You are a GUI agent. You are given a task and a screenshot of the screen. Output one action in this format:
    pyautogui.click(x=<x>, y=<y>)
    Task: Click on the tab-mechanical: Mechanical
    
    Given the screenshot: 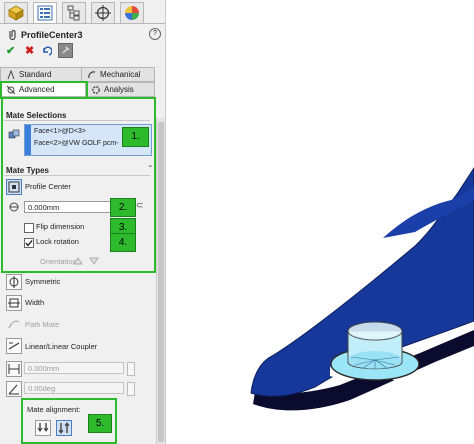 What is the action you would take?
    pyautogui.click(x=118, y=74)
    